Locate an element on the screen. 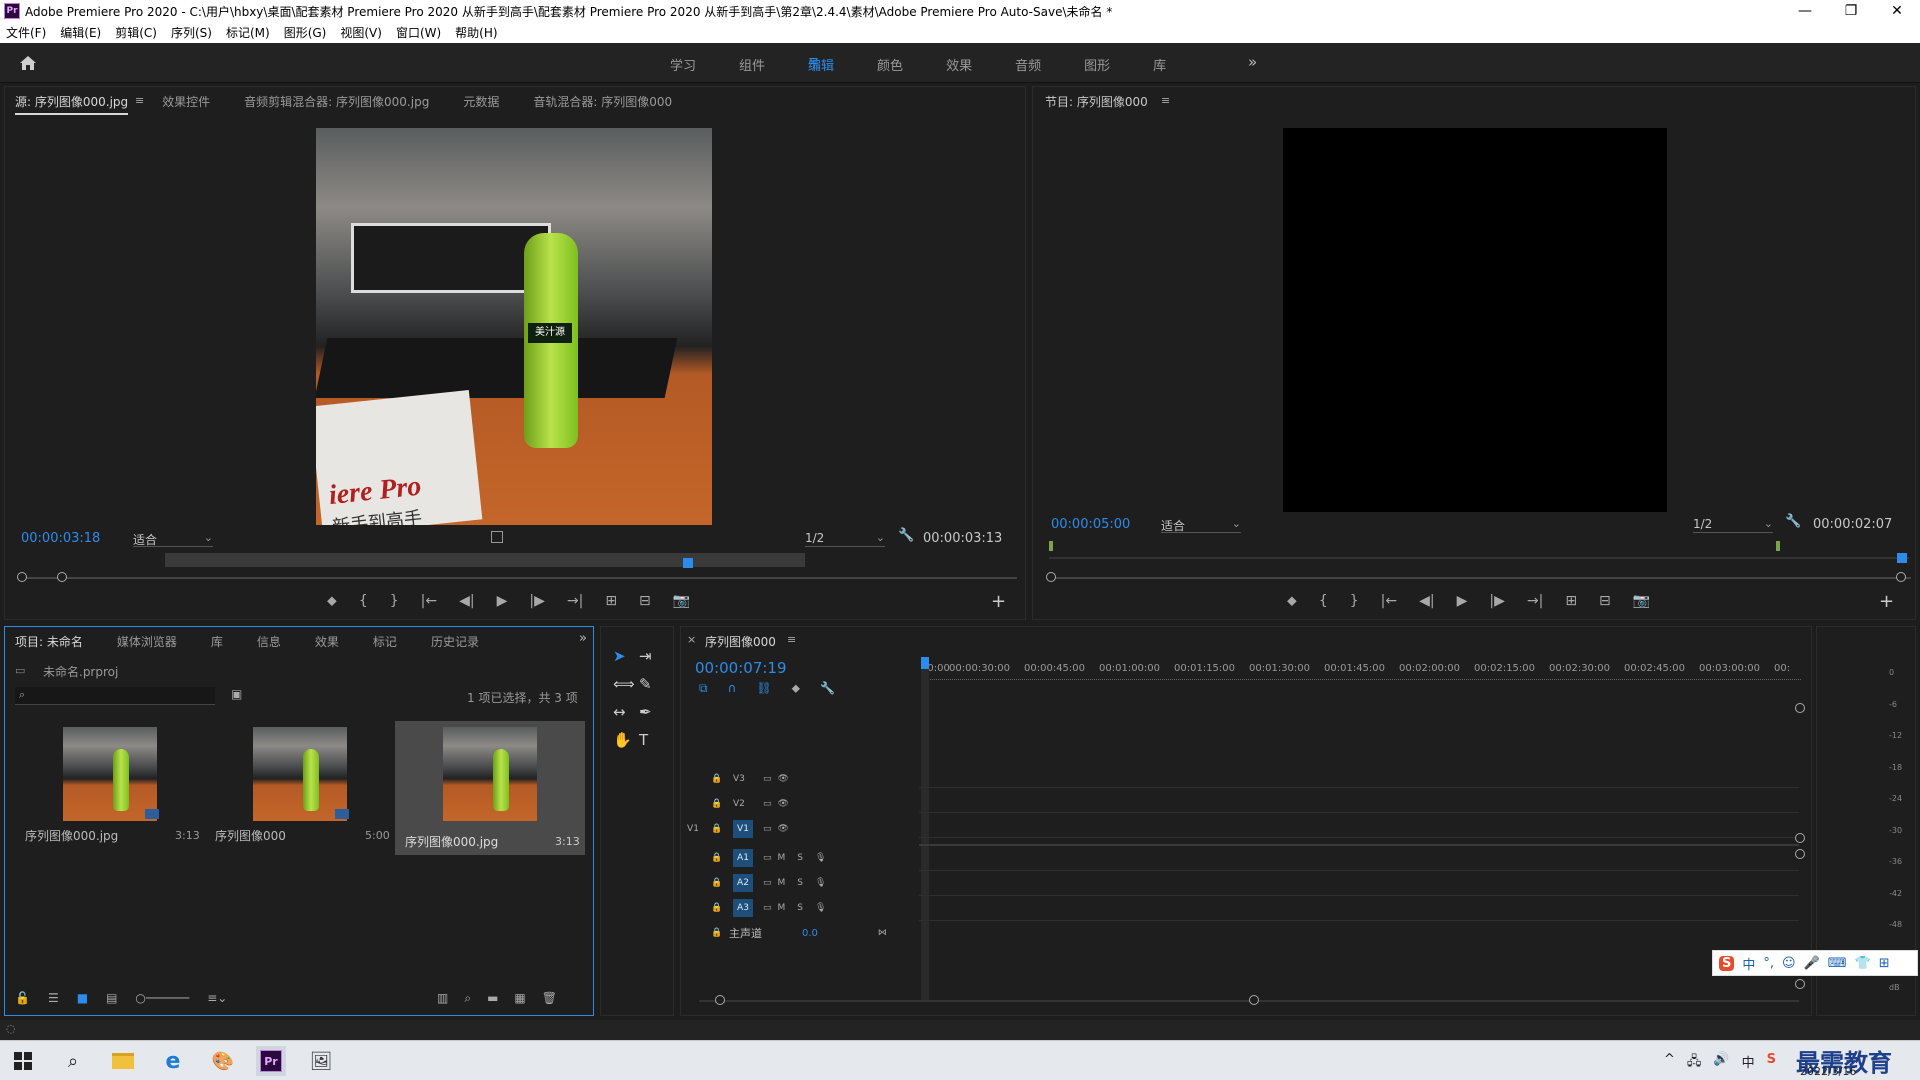  tab-audio-clip-mixer: 音频剪辑混合器: 序列图像000.jpg is located at coordinates (336, 104).